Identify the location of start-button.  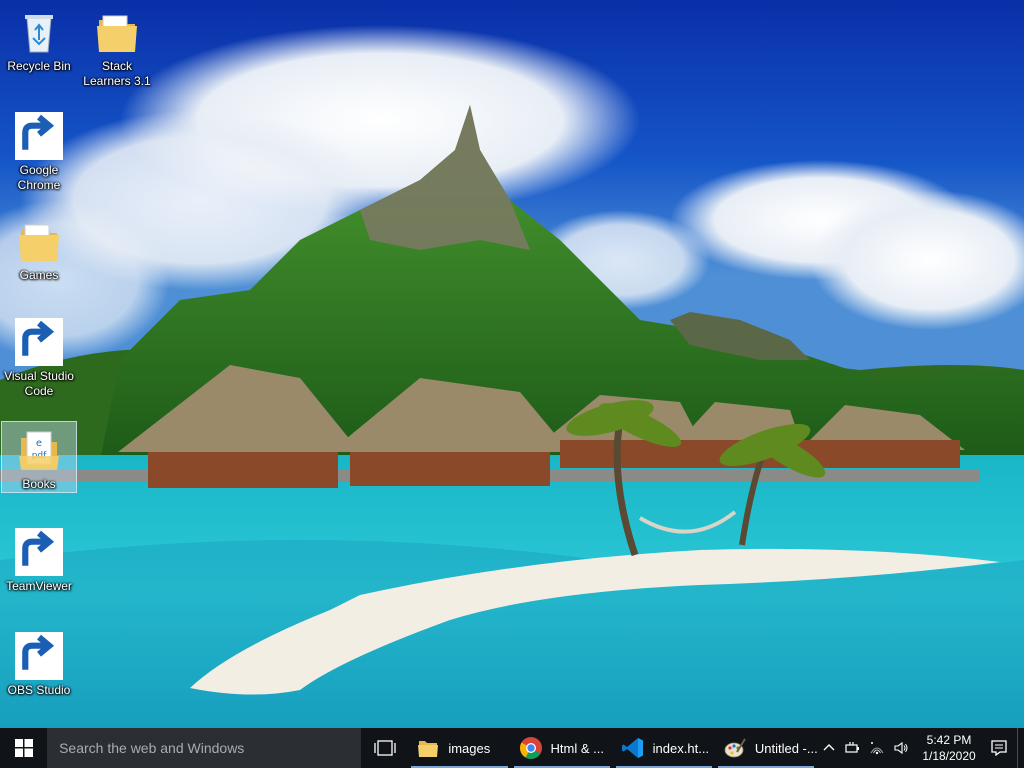
(23, 748).